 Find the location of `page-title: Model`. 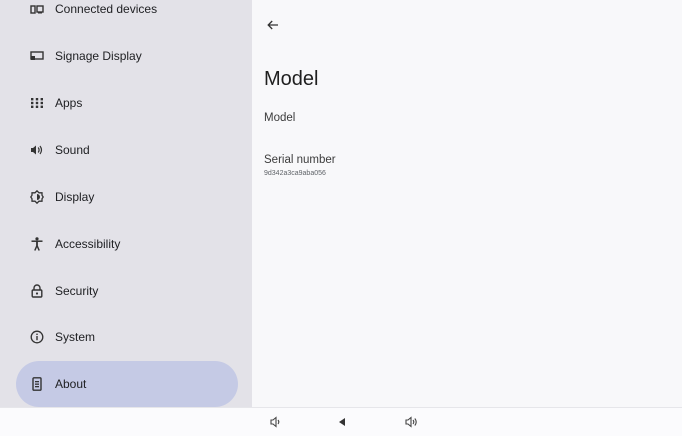

page-title: Model is located at coordinates (291, 79).